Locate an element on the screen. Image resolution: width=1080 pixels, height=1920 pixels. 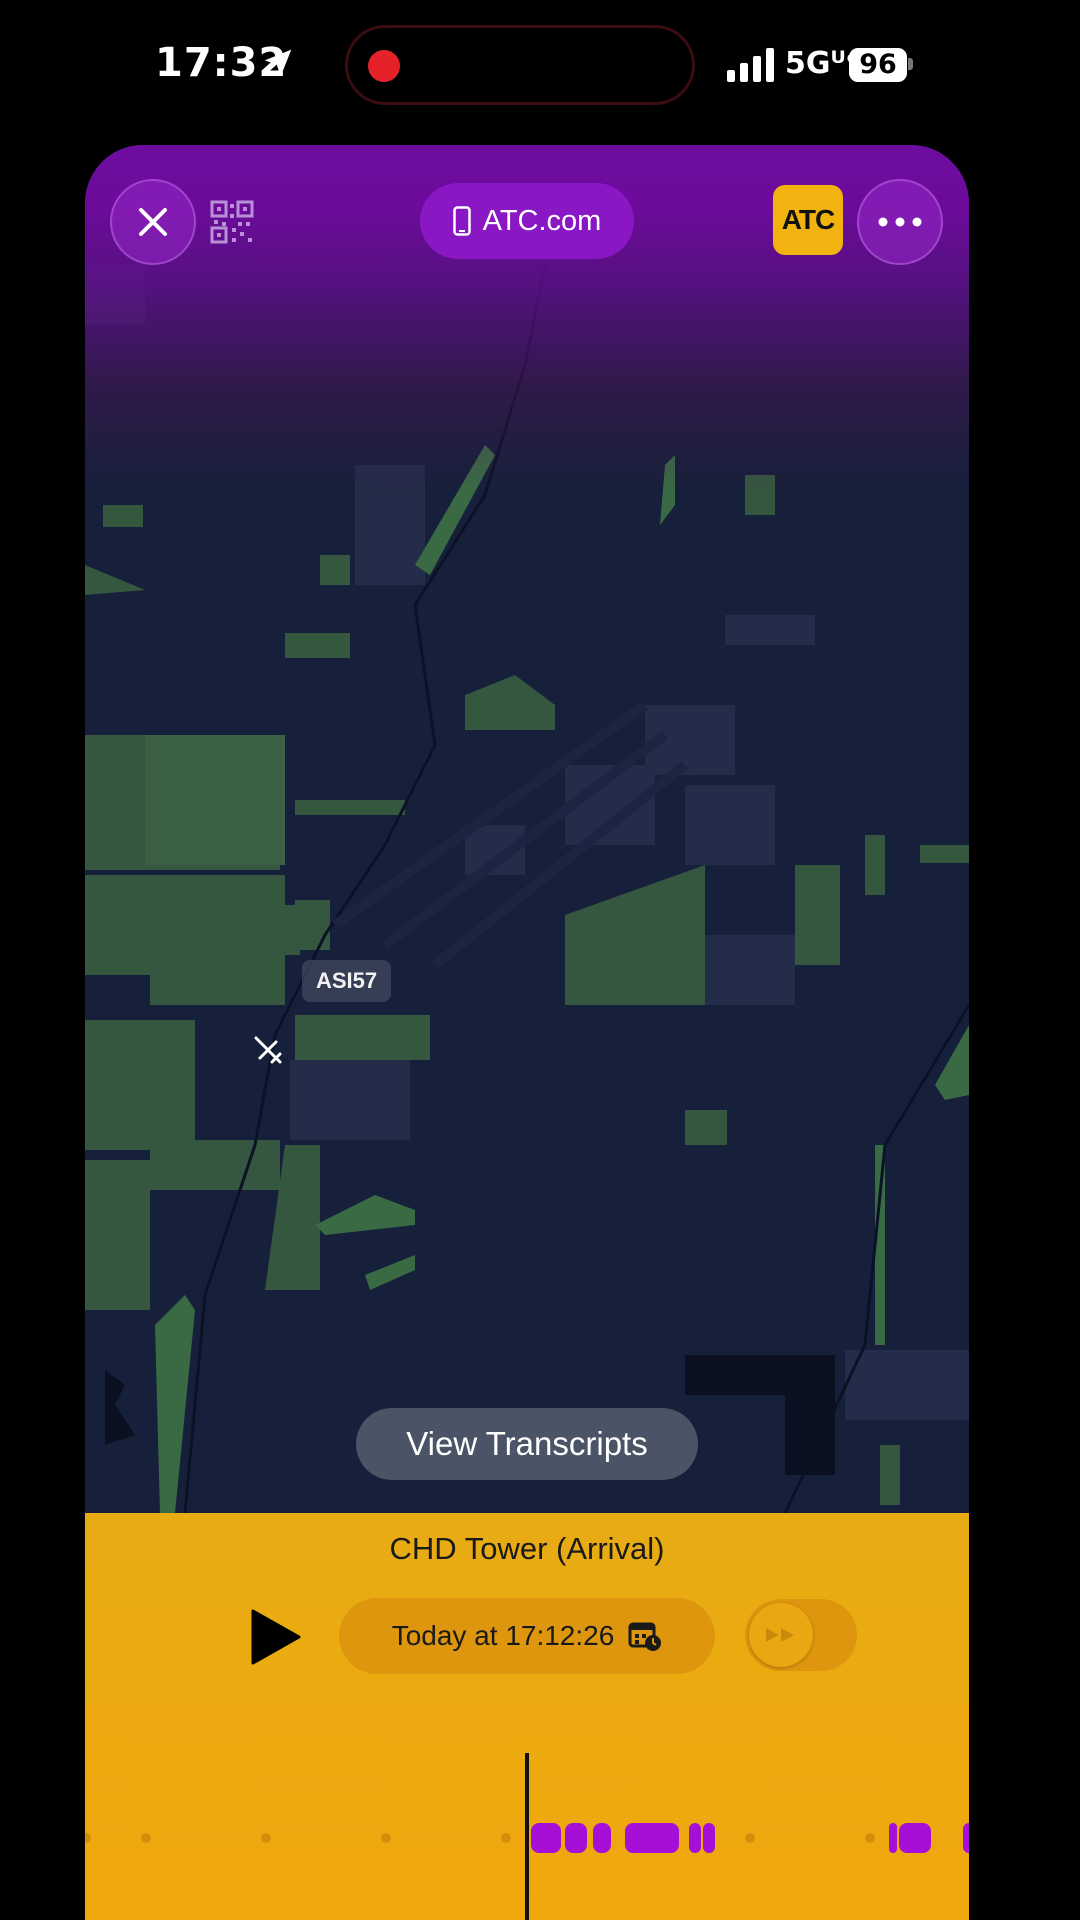
phone-icon is located at coordinates (461, 221).